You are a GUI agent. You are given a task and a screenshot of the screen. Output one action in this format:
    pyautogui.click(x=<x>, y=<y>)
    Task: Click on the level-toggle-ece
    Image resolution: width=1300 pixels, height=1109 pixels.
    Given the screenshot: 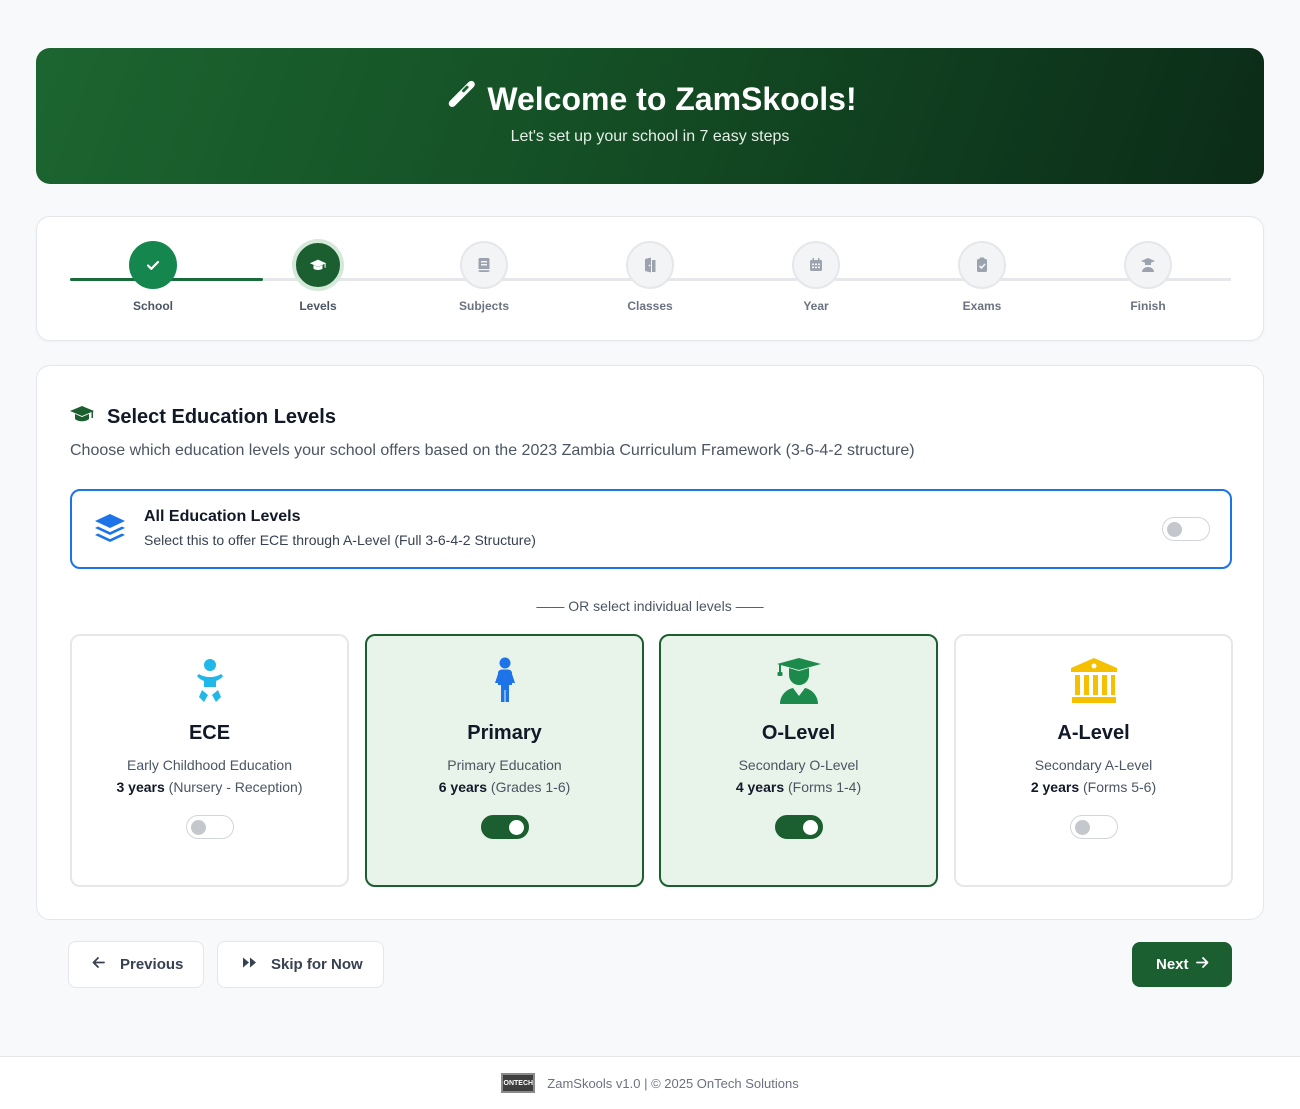 What is the action you would take?
    pyautogui.click(x=209, y=827)
    